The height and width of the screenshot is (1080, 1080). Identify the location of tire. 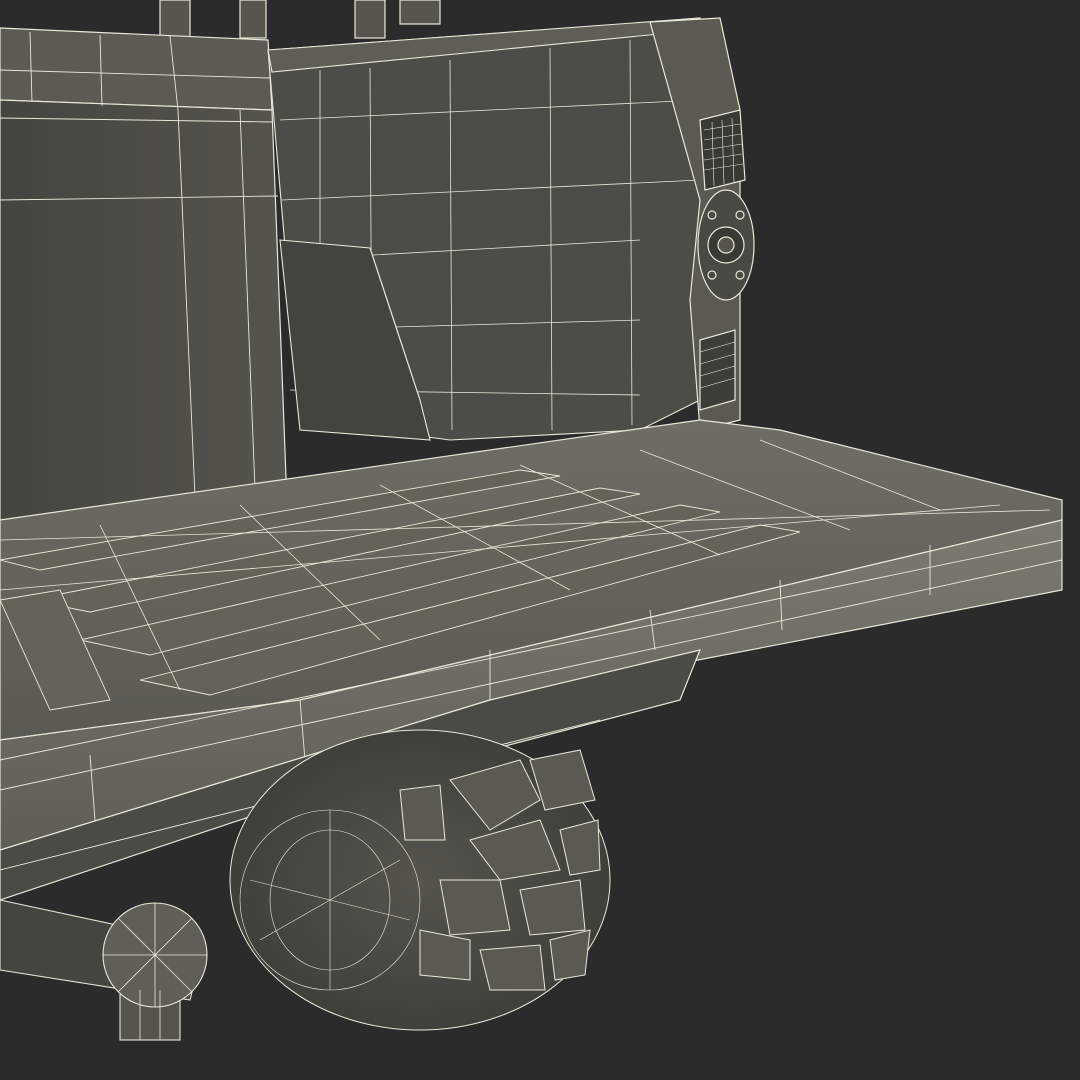
(420, 880).